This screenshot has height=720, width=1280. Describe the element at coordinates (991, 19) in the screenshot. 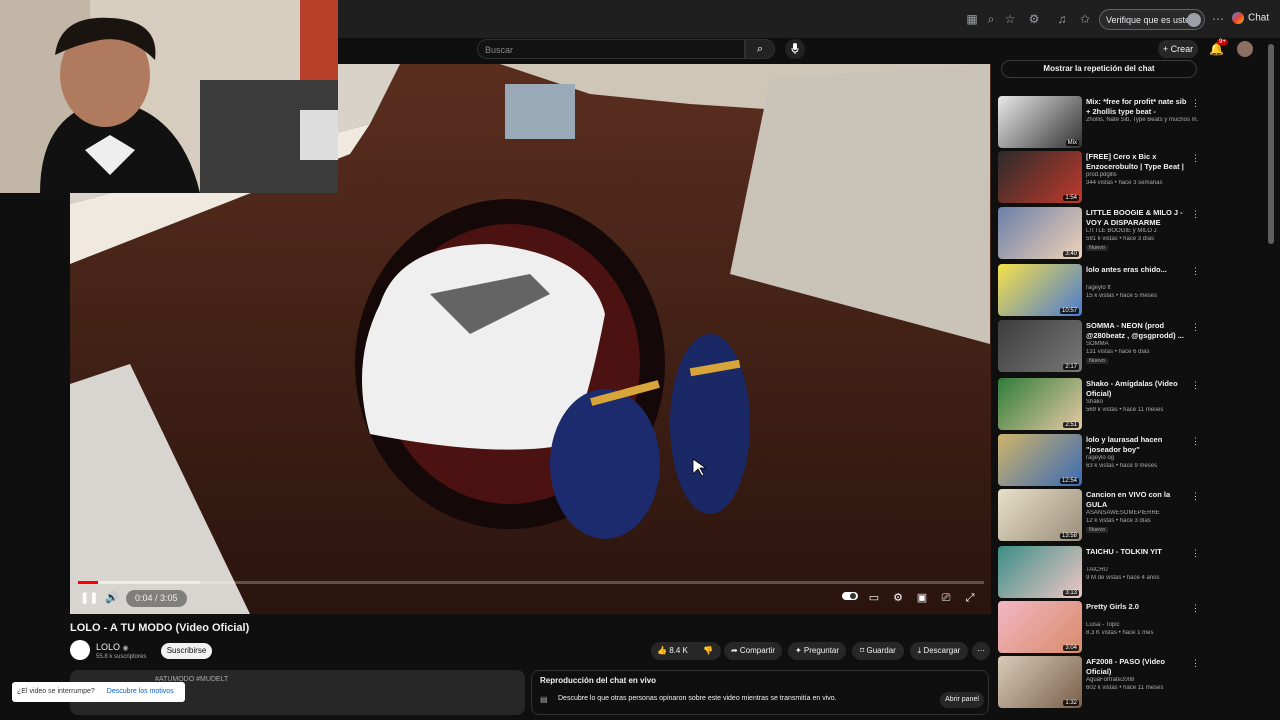

I see `zoom-icon: ⌕` at that location.